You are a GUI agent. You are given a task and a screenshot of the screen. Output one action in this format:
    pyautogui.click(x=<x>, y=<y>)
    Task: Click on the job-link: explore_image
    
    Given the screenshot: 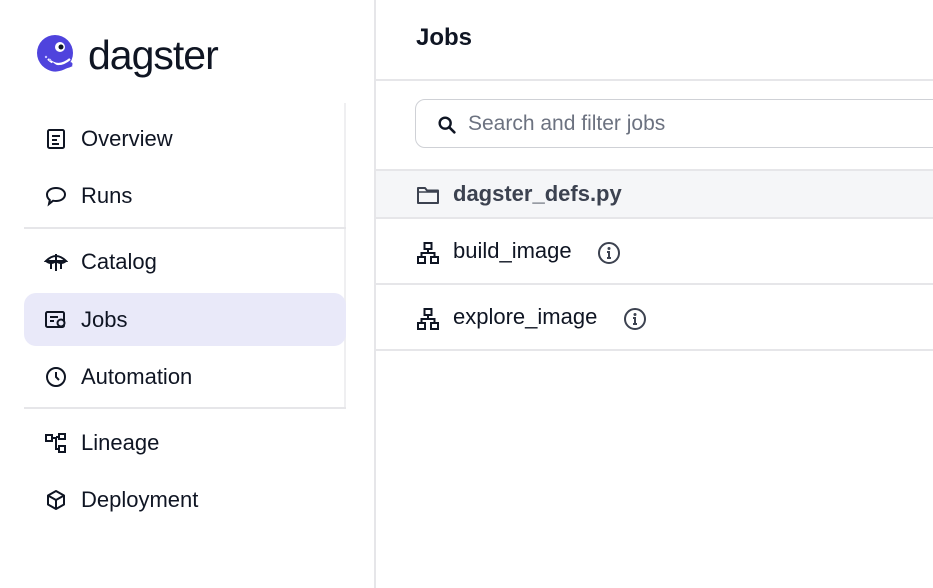 What is the action you would take?
    pyautogui.click(x=525, y=317)
    